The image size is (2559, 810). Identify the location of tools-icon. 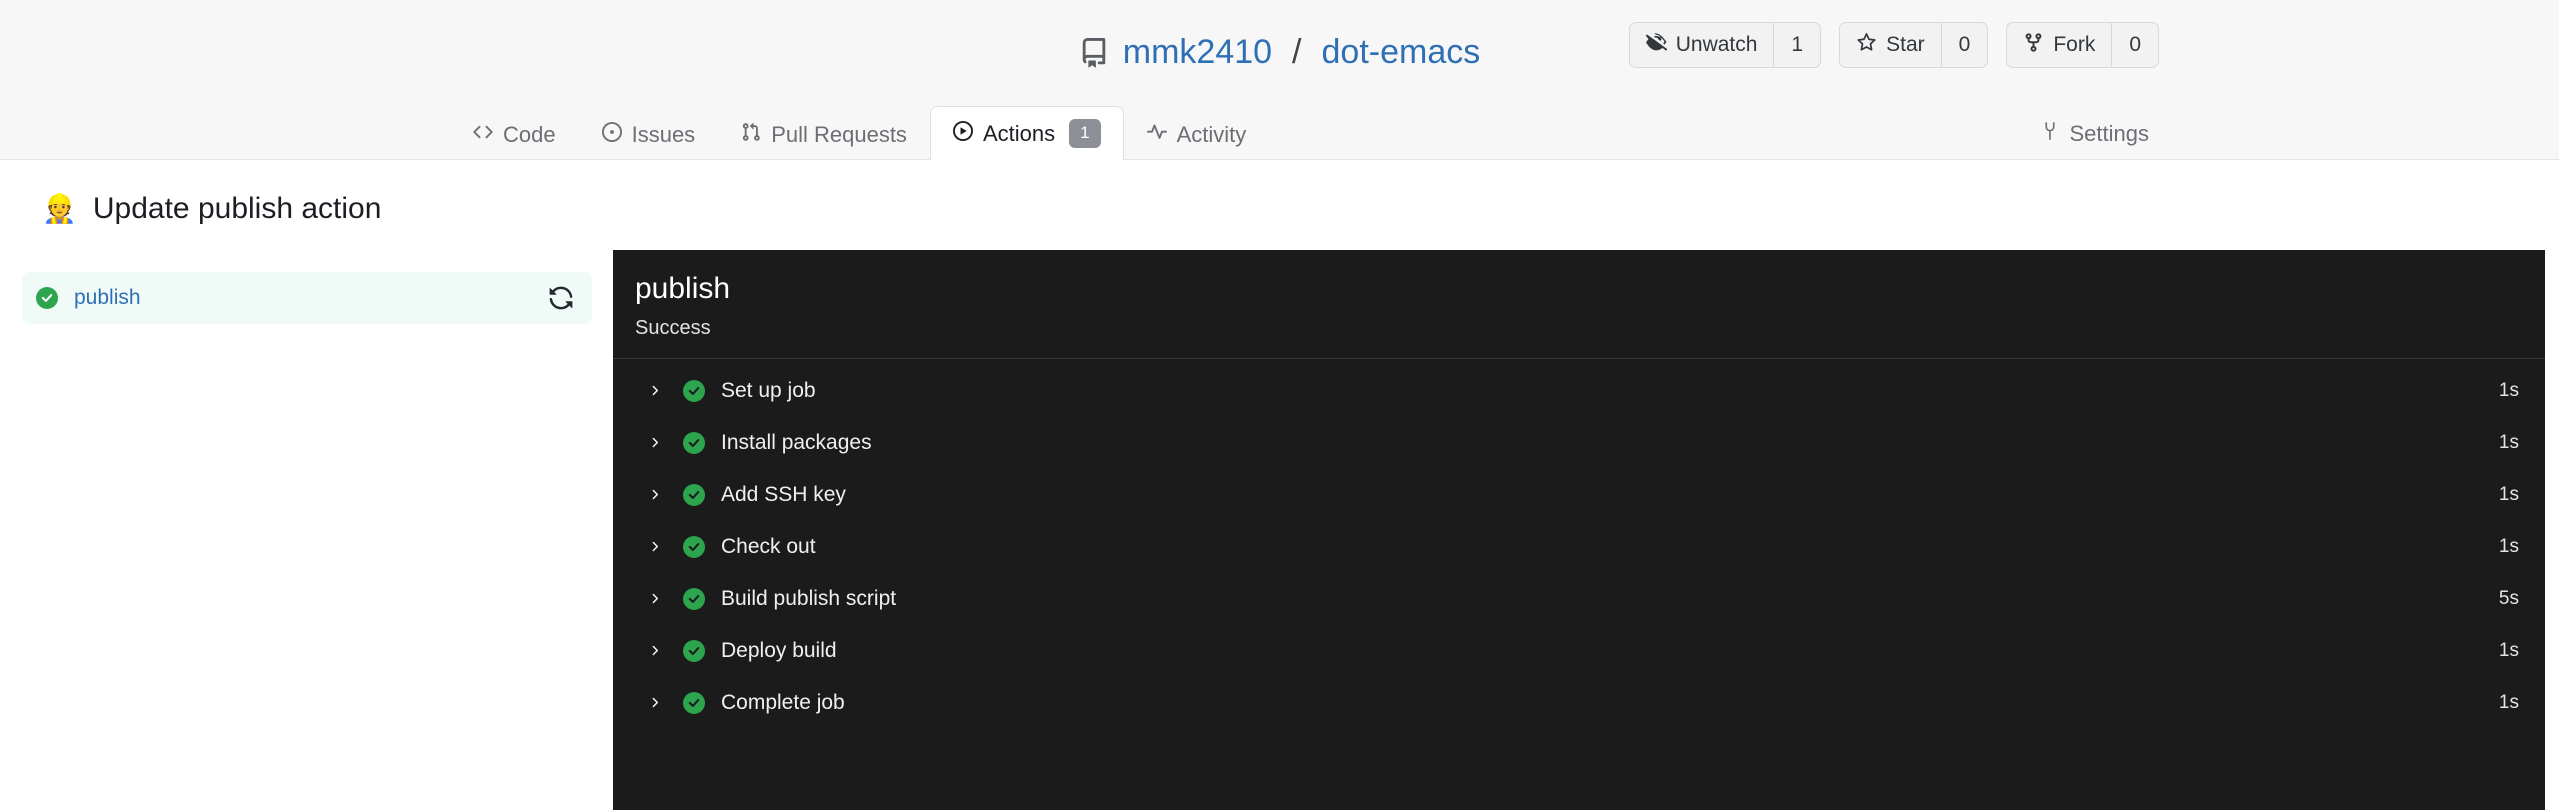
(2050, 134).